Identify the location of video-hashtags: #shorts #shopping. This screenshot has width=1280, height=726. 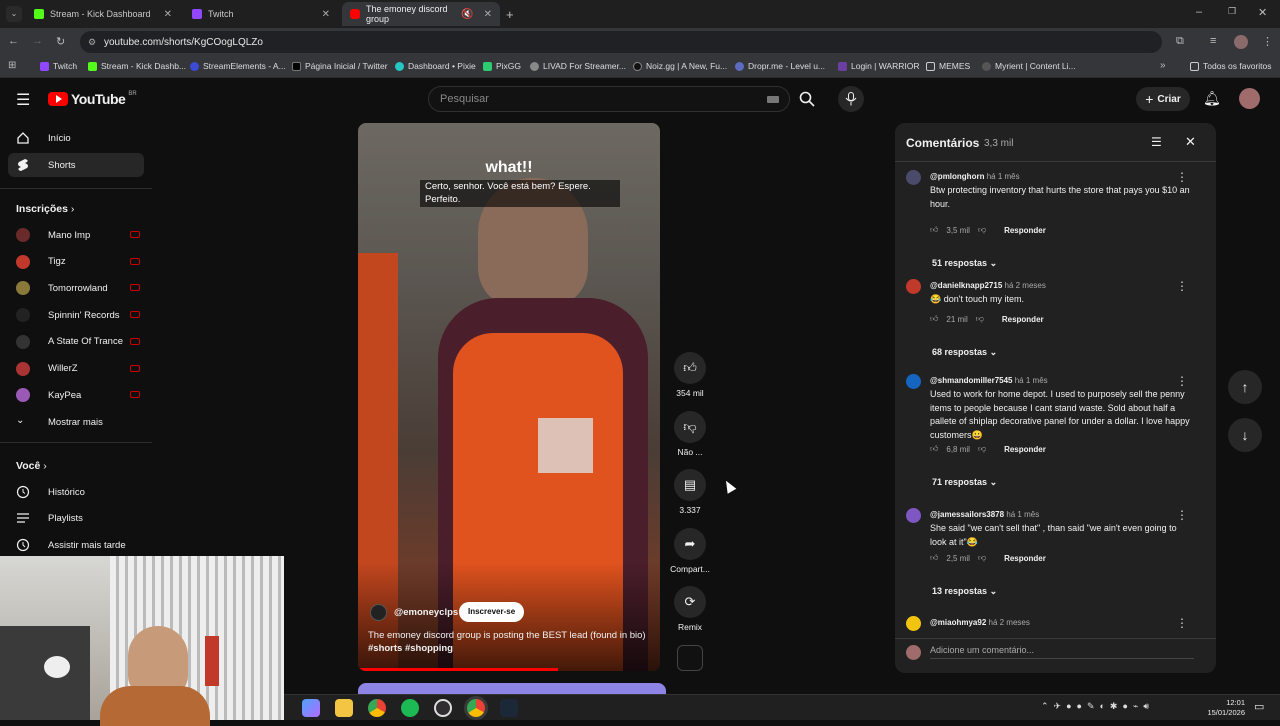
(410, 648).